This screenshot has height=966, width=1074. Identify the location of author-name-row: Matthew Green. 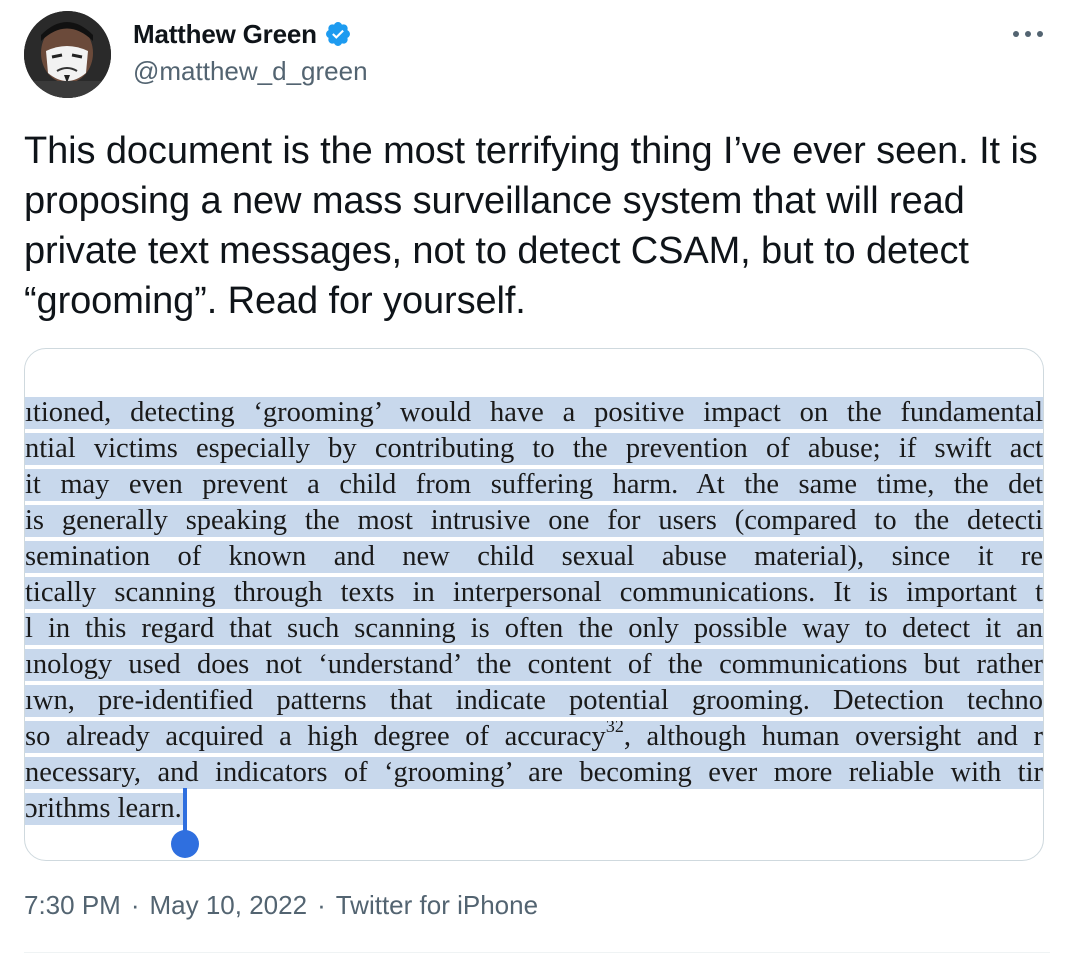
(250, 34).